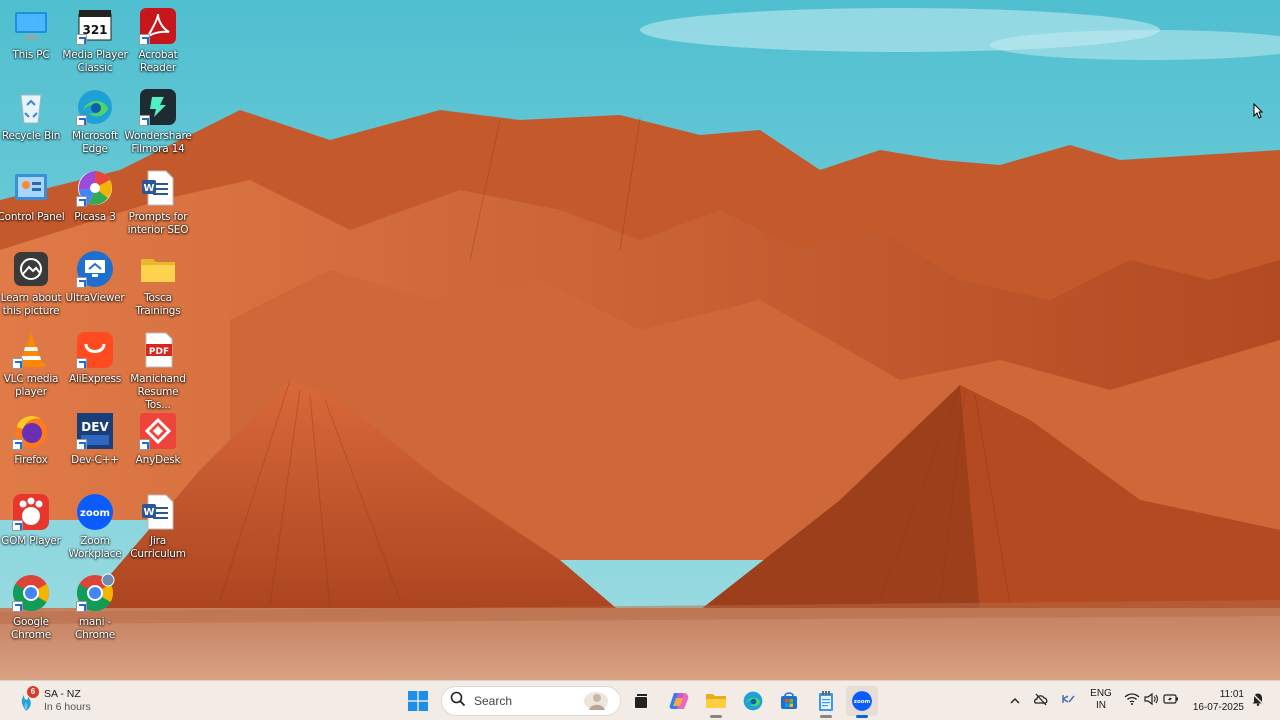 Image resolution: width=1280 pixels, height=720 pixels. Describe the element at coordinates (1101, 705) in the screenshot. I see `region-code: IN` at that location.